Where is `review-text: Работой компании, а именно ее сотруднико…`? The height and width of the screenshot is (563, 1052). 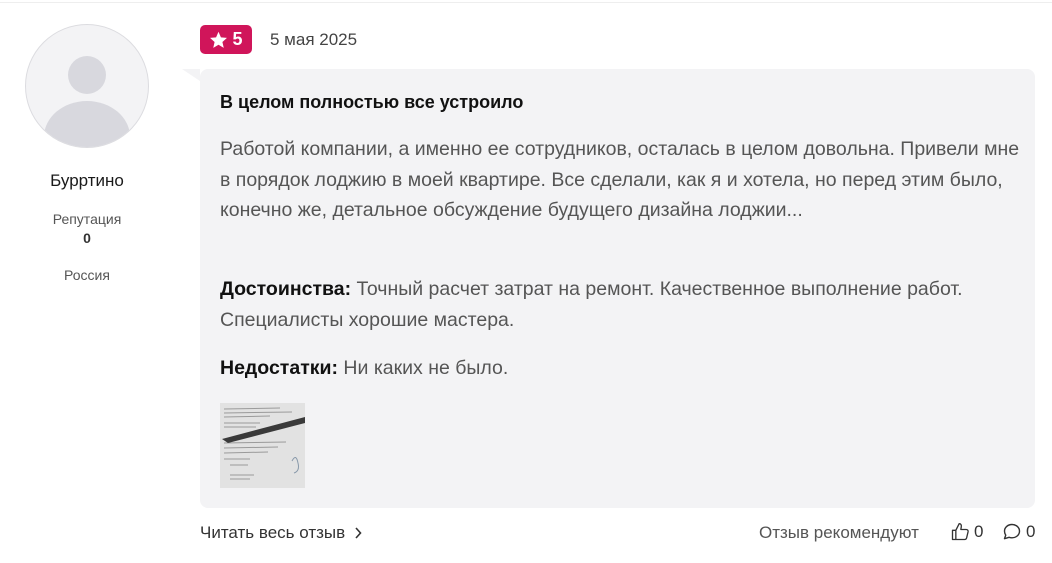
review-text: Работой компании, а именно ее сотруднико… is located at coordinates (620, 179).